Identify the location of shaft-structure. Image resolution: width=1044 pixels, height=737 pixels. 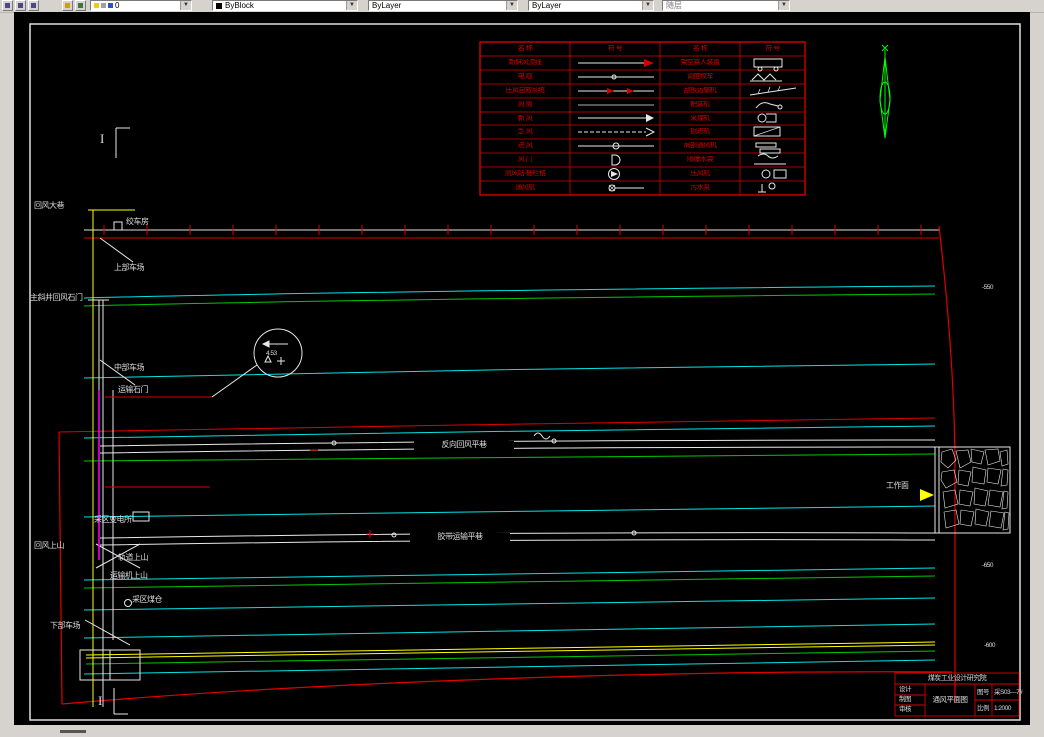
(145, 458).